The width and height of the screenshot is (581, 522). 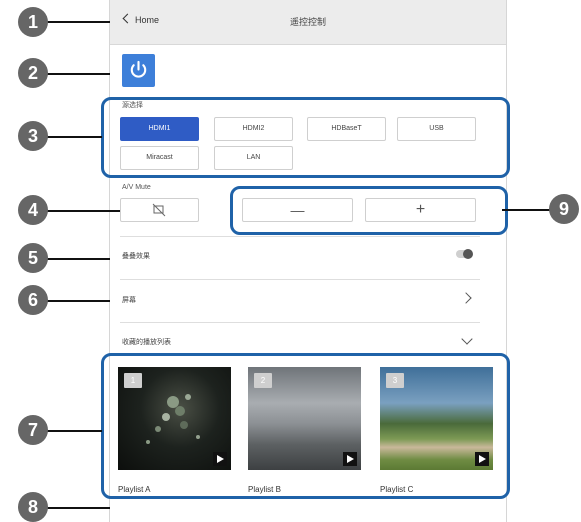 What do you see at coordinates (33, 73) in the screenshot?
I see `callout-2: 2` at bounding box center [33, 73].